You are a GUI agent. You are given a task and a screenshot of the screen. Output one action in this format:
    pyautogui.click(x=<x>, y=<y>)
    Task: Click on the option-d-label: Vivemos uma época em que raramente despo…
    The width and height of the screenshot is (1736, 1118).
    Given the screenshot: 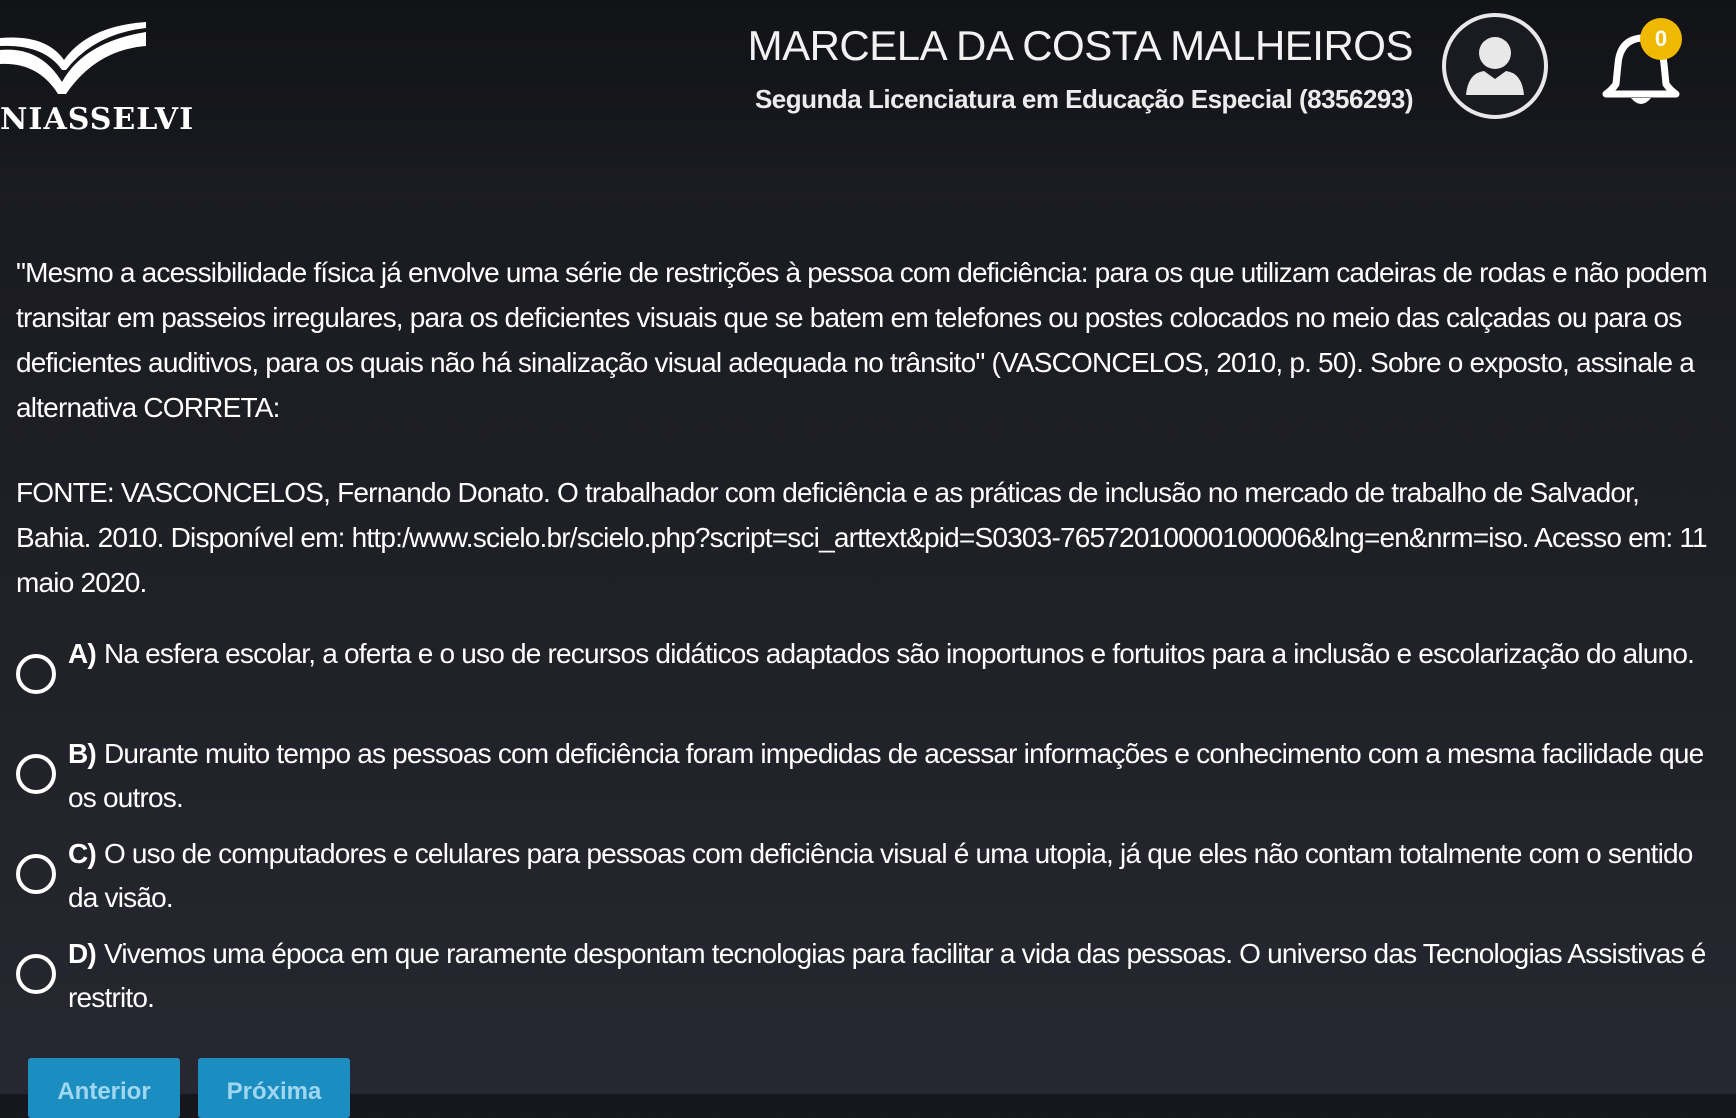 What is the action you would take?
    pyautogui.click(x=887, y=975)
    